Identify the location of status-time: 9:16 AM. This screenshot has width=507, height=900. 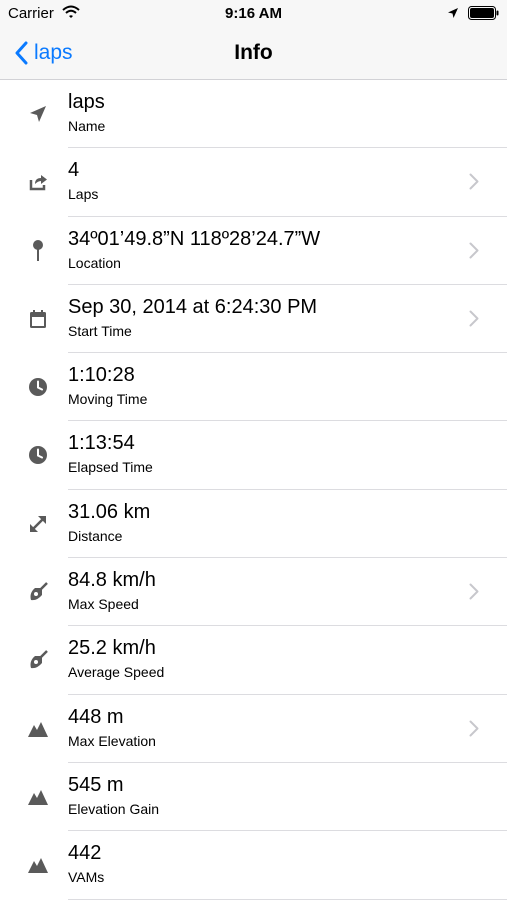
(253, 13).